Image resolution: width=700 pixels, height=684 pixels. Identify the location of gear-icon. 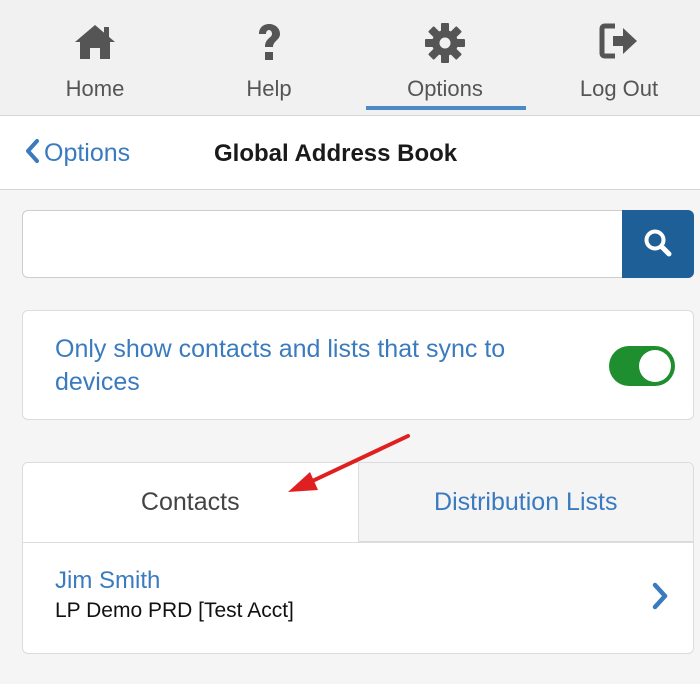
(445, 45).